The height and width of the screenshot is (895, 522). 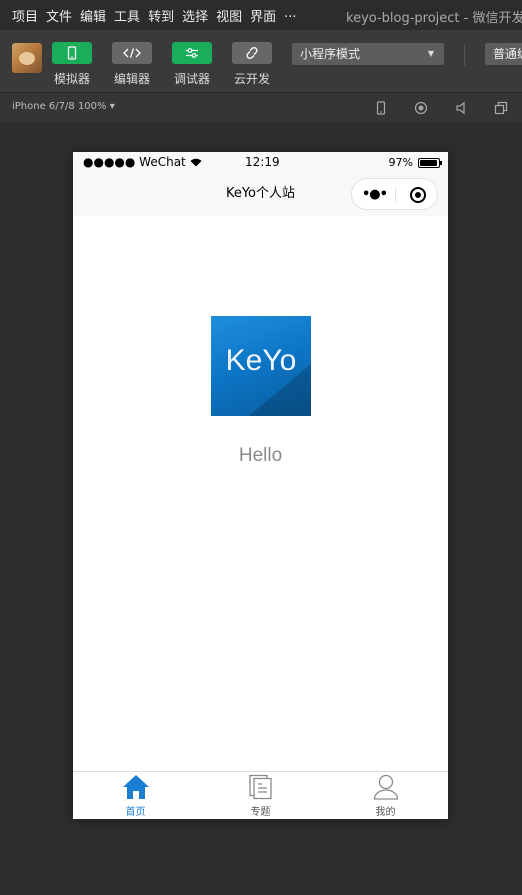 What do you see at coordinates (134, 162) in the screenshot?
I see `carrier-text: ●●●●● WeChat` at bounding box center [134, 162].